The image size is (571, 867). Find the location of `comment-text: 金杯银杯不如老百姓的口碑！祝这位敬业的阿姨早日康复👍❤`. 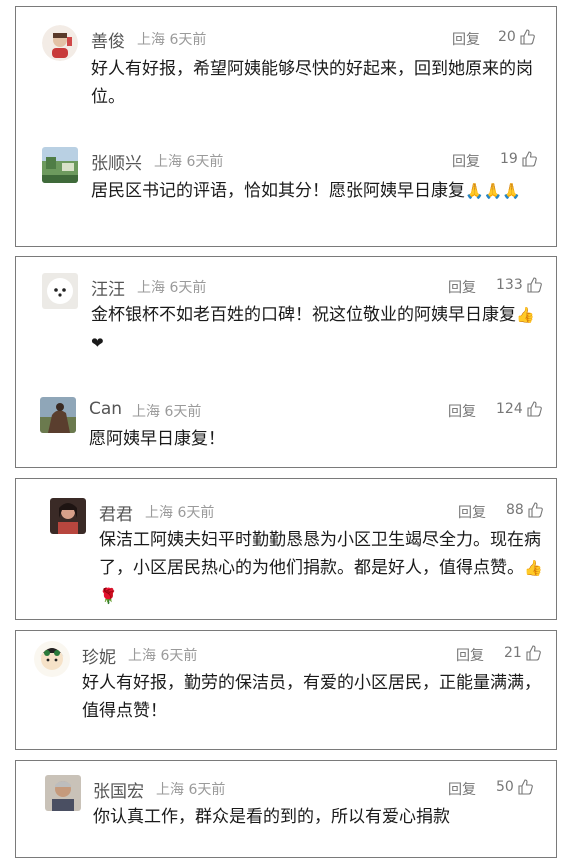

comment-text: 金杯银杯不如老百姓的口碑！祝这位敬业的阿姨早日康复👍❤ is located at coordinates (313, 328).